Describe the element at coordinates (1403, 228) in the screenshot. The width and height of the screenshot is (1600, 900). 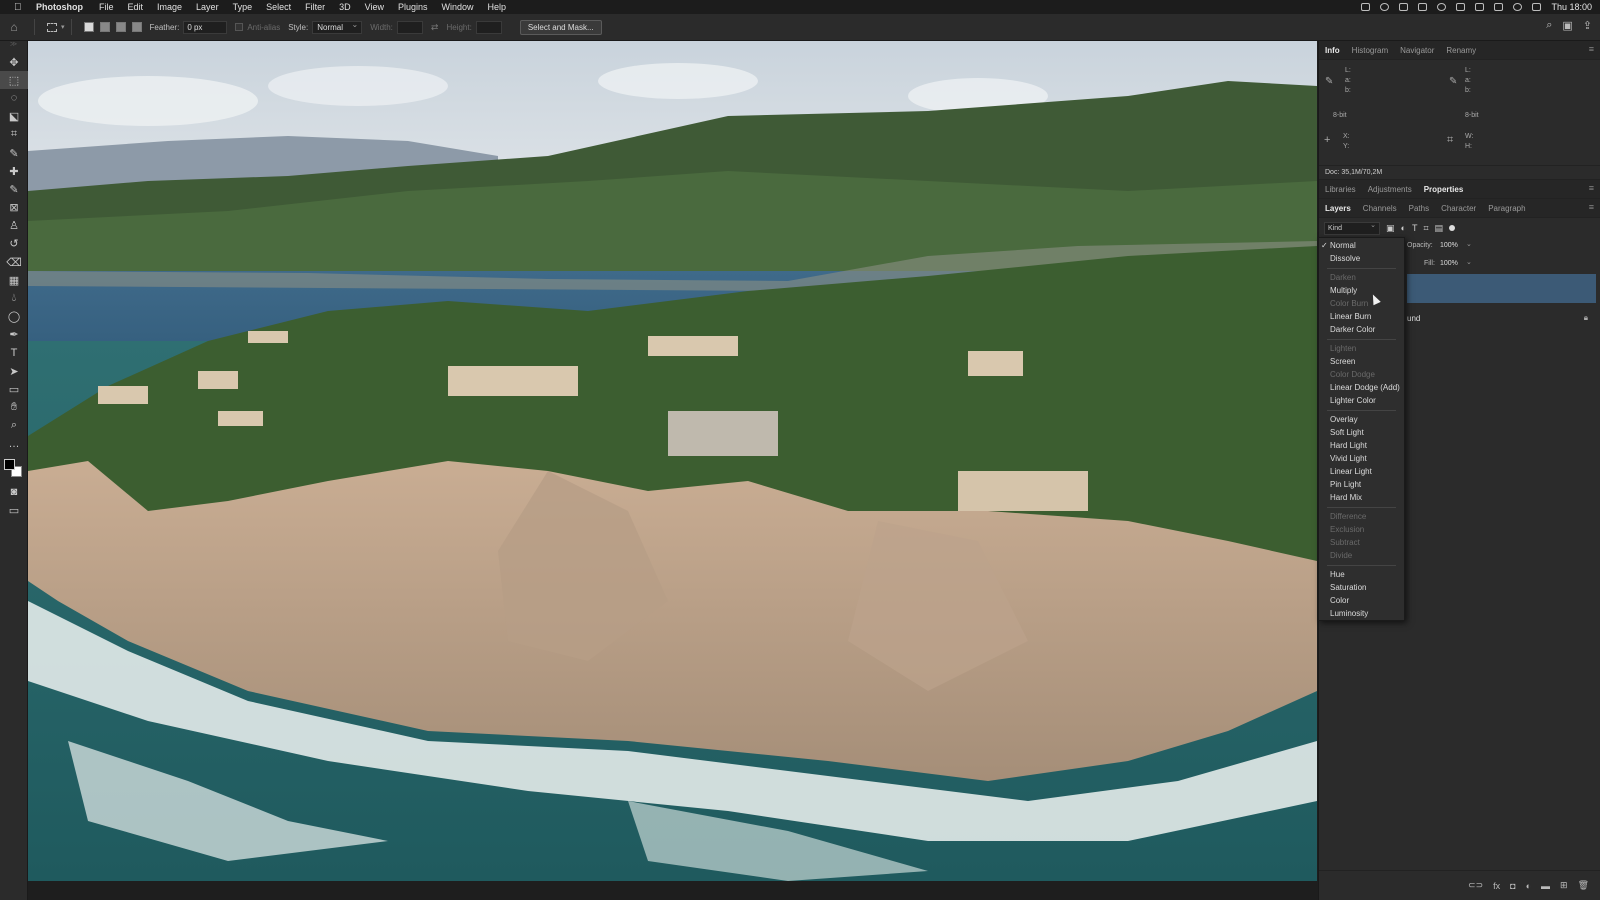
I see `adjustment-filter-icon: ◐` at that location.